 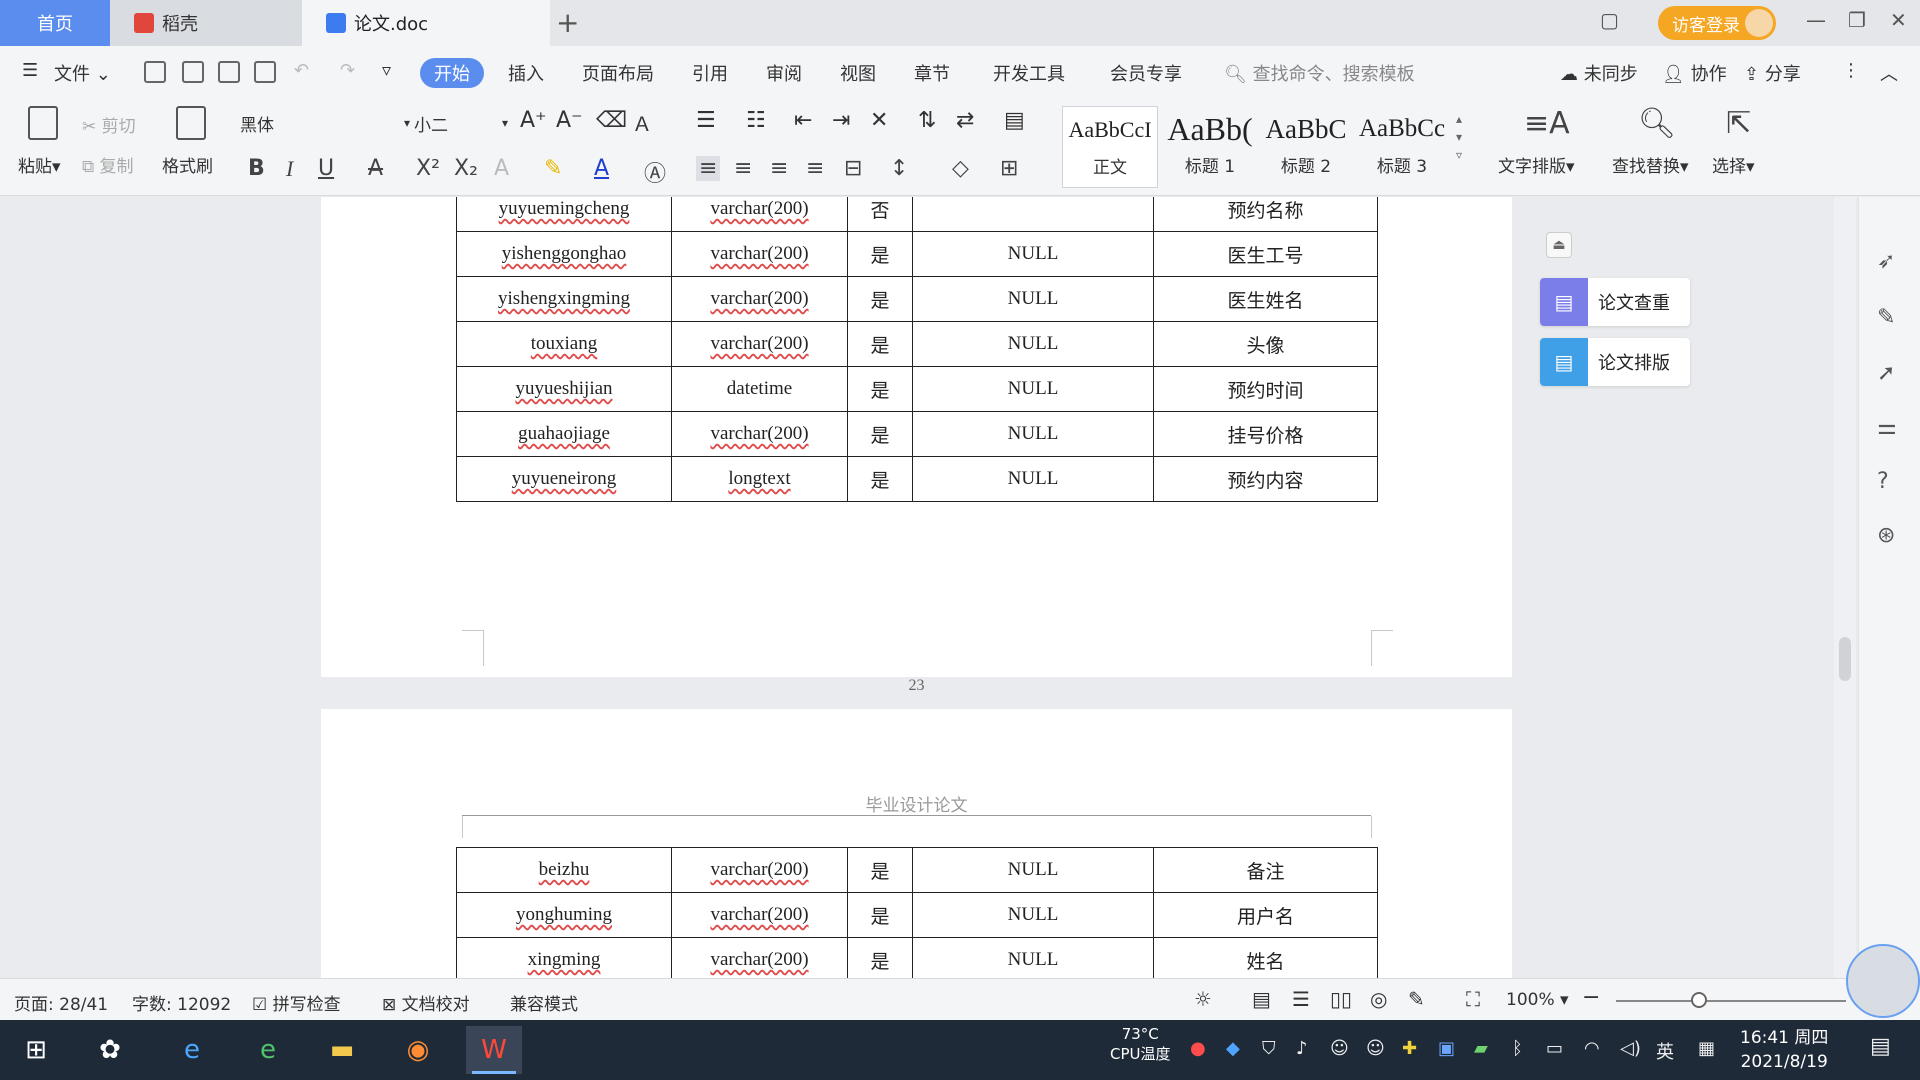 I want to click on battery-icon: ▭, so click(x=1554, y=1048).